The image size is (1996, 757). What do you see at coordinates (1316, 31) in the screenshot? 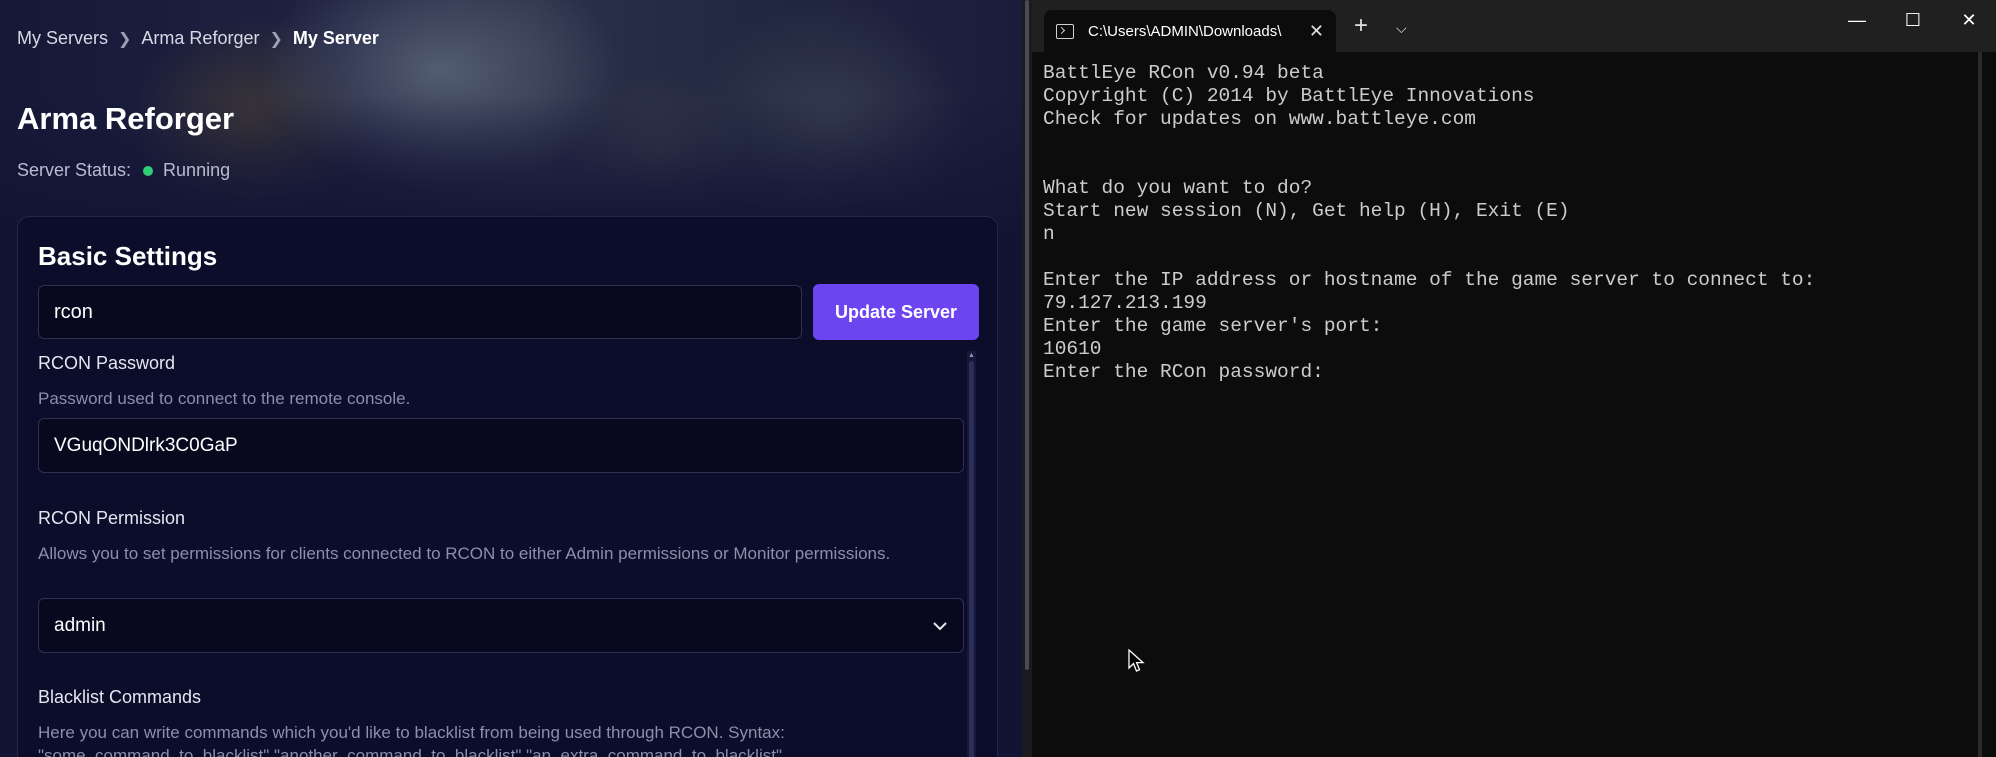
I see `close-icon: ✕` at bounding box center [1316, 31].